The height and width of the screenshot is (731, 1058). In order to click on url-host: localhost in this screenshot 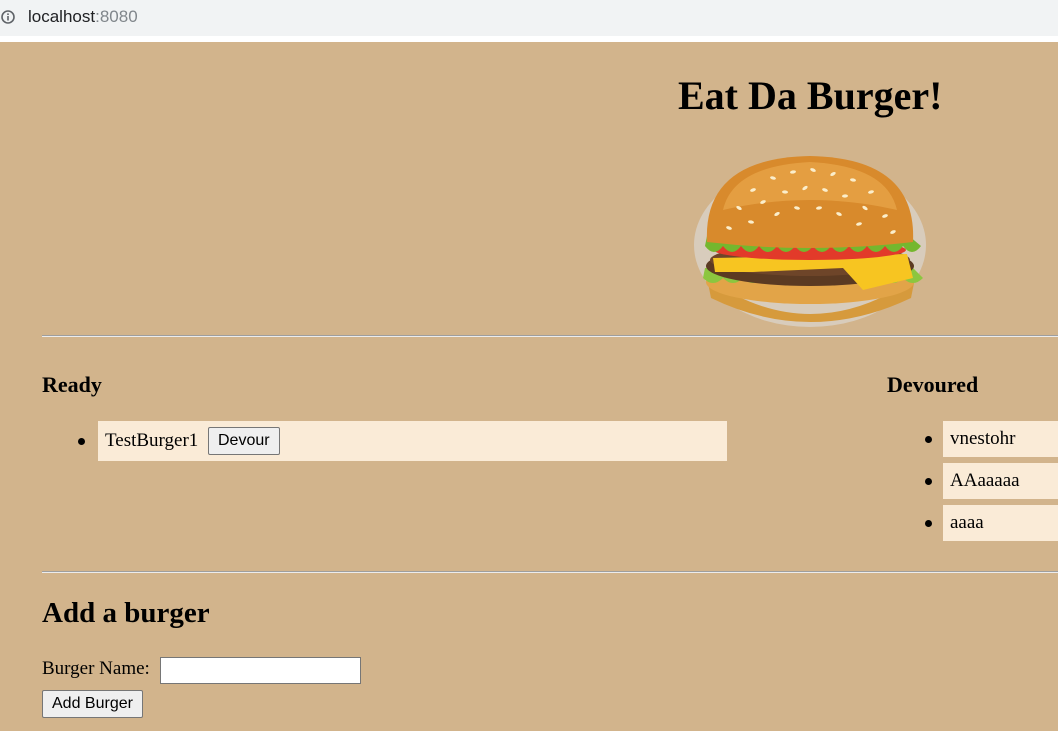, I will do `click(62, 16)`.